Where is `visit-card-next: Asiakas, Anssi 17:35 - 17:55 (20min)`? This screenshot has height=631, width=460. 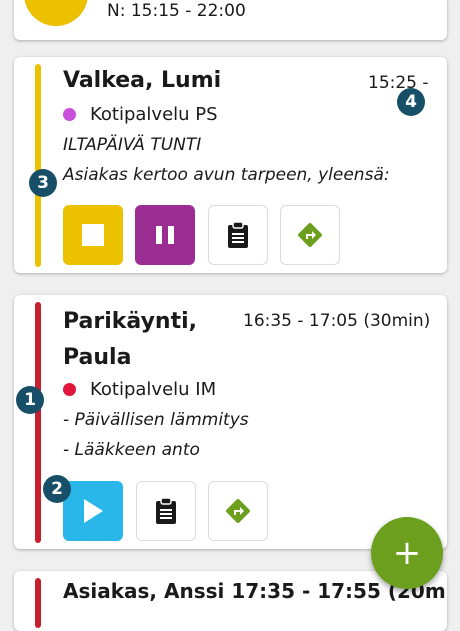
visit-card-next: Asiakas, Anssi 17:35 - 17:55 (20min) is located at coordinates (230, 601).